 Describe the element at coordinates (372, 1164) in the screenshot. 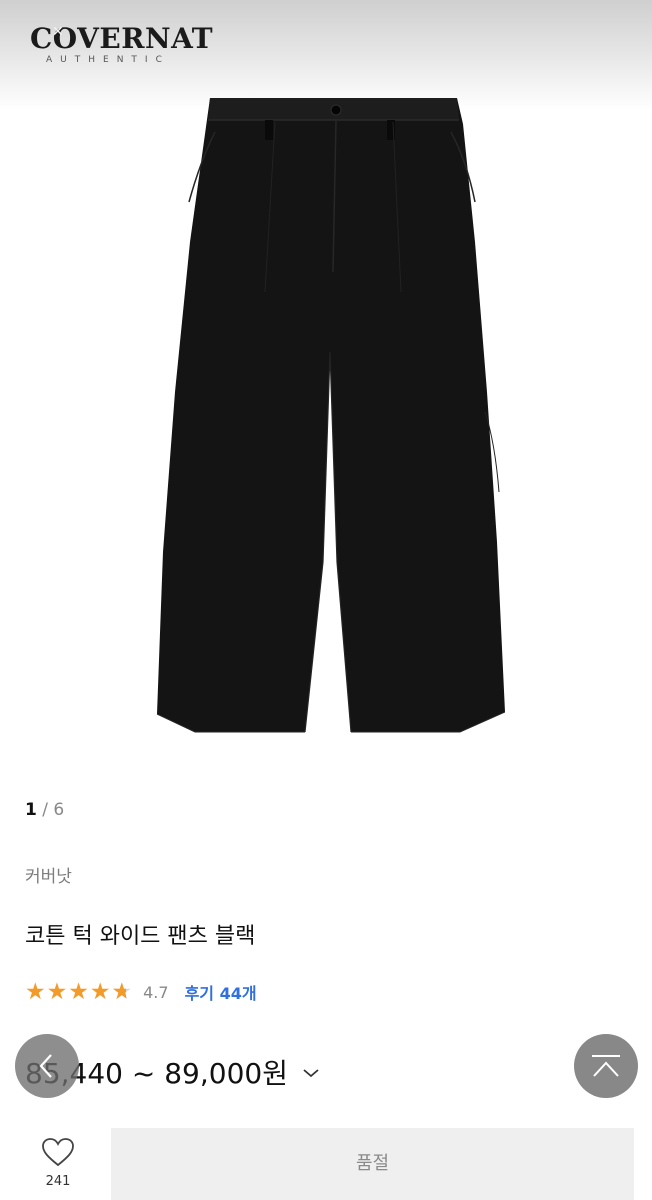

I see `soldout-button: 품절` at that location.